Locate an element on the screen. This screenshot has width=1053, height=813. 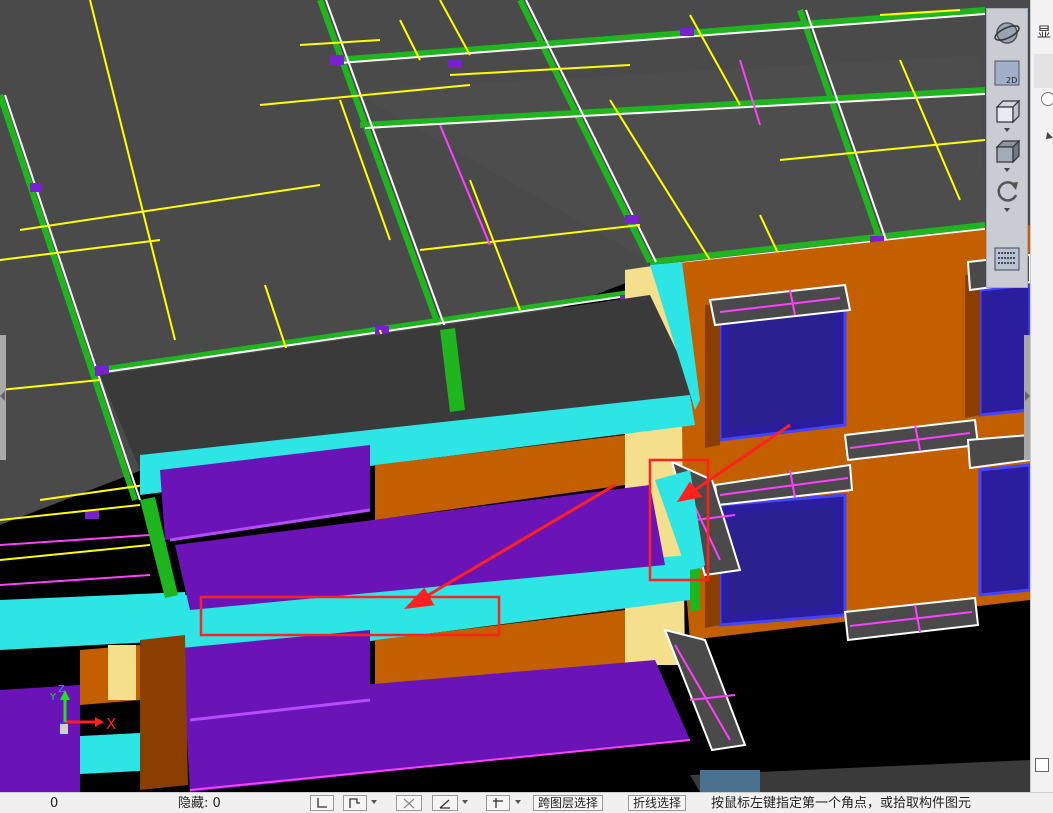
ground-strip-blue is located at coordinates (730, 781).